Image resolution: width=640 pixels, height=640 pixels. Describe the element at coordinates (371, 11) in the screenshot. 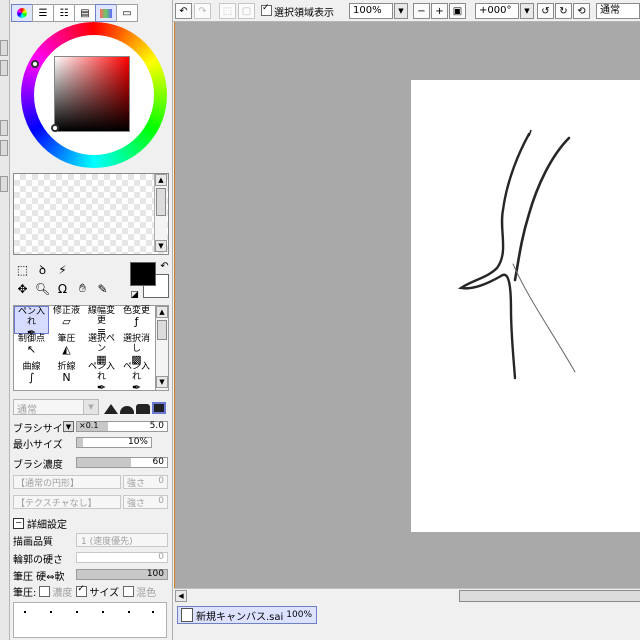

I see `zoom-select: 100%` at that location.